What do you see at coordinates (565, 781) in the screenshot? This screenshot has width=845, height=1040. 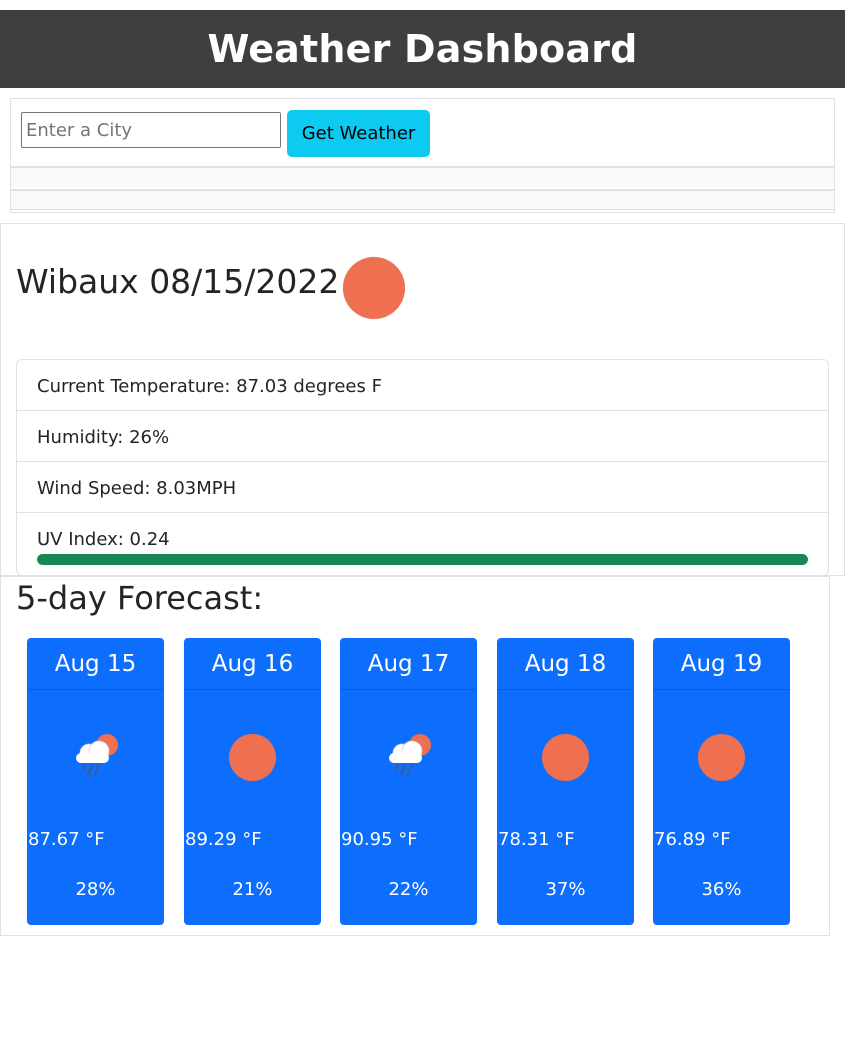 I see `forecast-card: Aug 18 78.31 °F 37%` at bounding box center [565, 781].